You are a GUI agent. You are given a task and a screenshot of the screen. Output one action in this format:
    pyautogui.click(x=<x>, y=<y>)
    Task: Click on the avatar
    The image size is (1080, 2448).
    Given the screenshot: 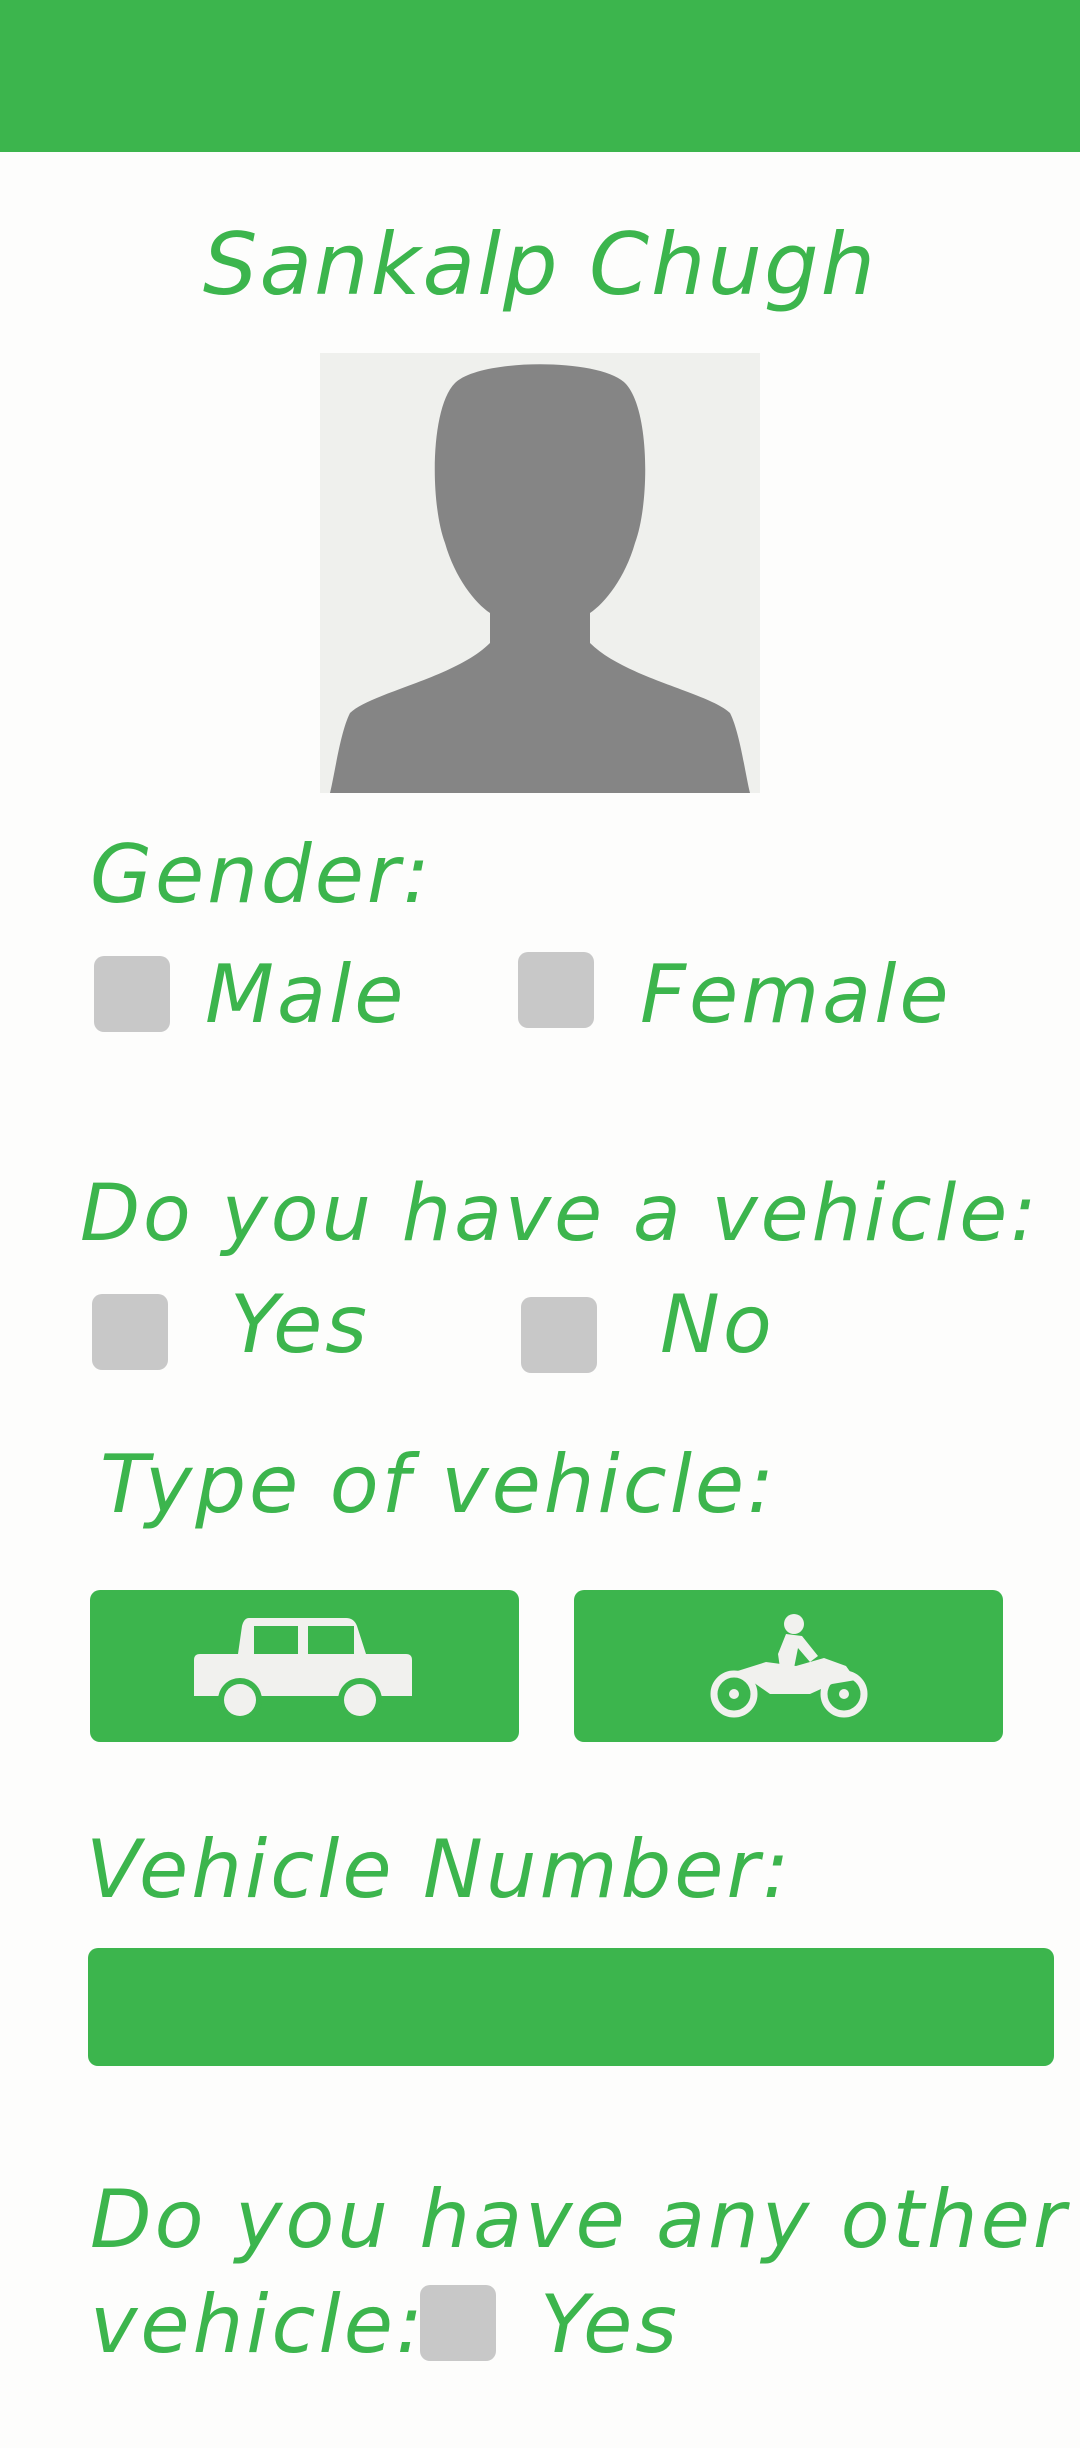 What is the action you would take?
    pyautogui.click(x=540, y=573)
    